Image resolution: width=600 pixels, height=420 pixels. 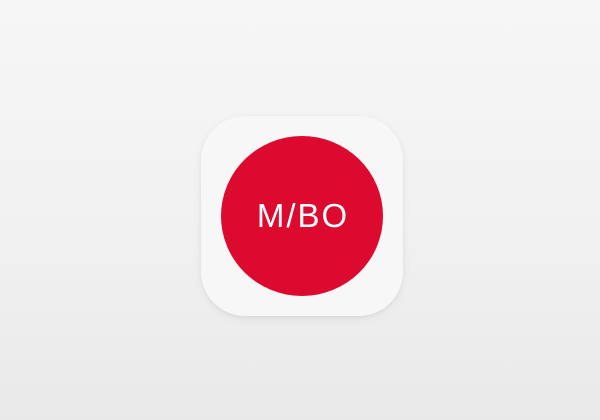 I want to click on mibo-logo-text: M/BO, so click(x=303, y=215).